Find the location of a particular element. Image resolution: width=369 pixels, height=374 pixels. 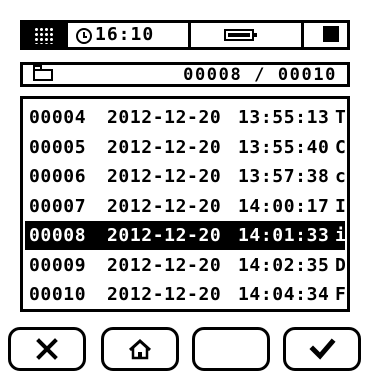

x-icon is located at coordinates (47, 349).